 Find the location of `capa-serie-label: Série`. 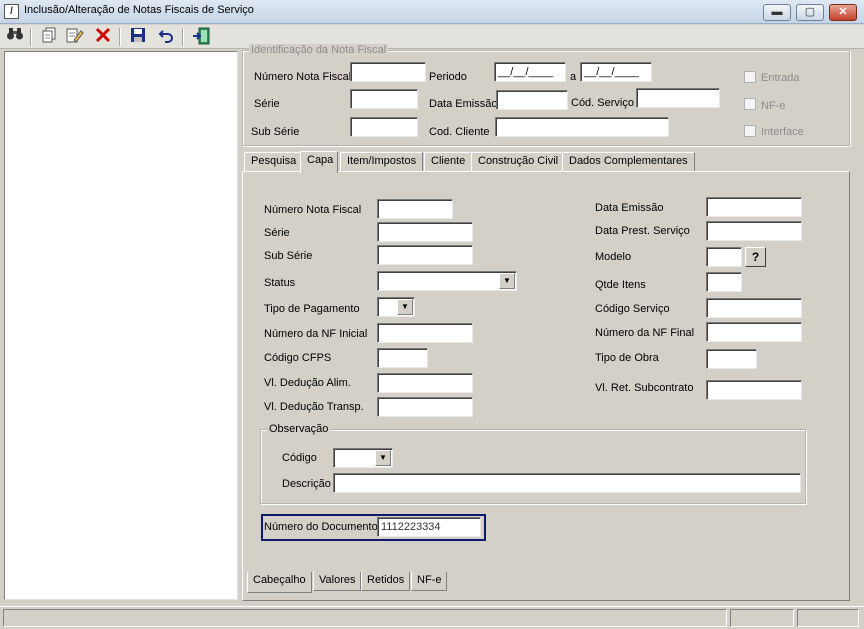

capa-serie-label: Série is located at coordinates (277, 233).